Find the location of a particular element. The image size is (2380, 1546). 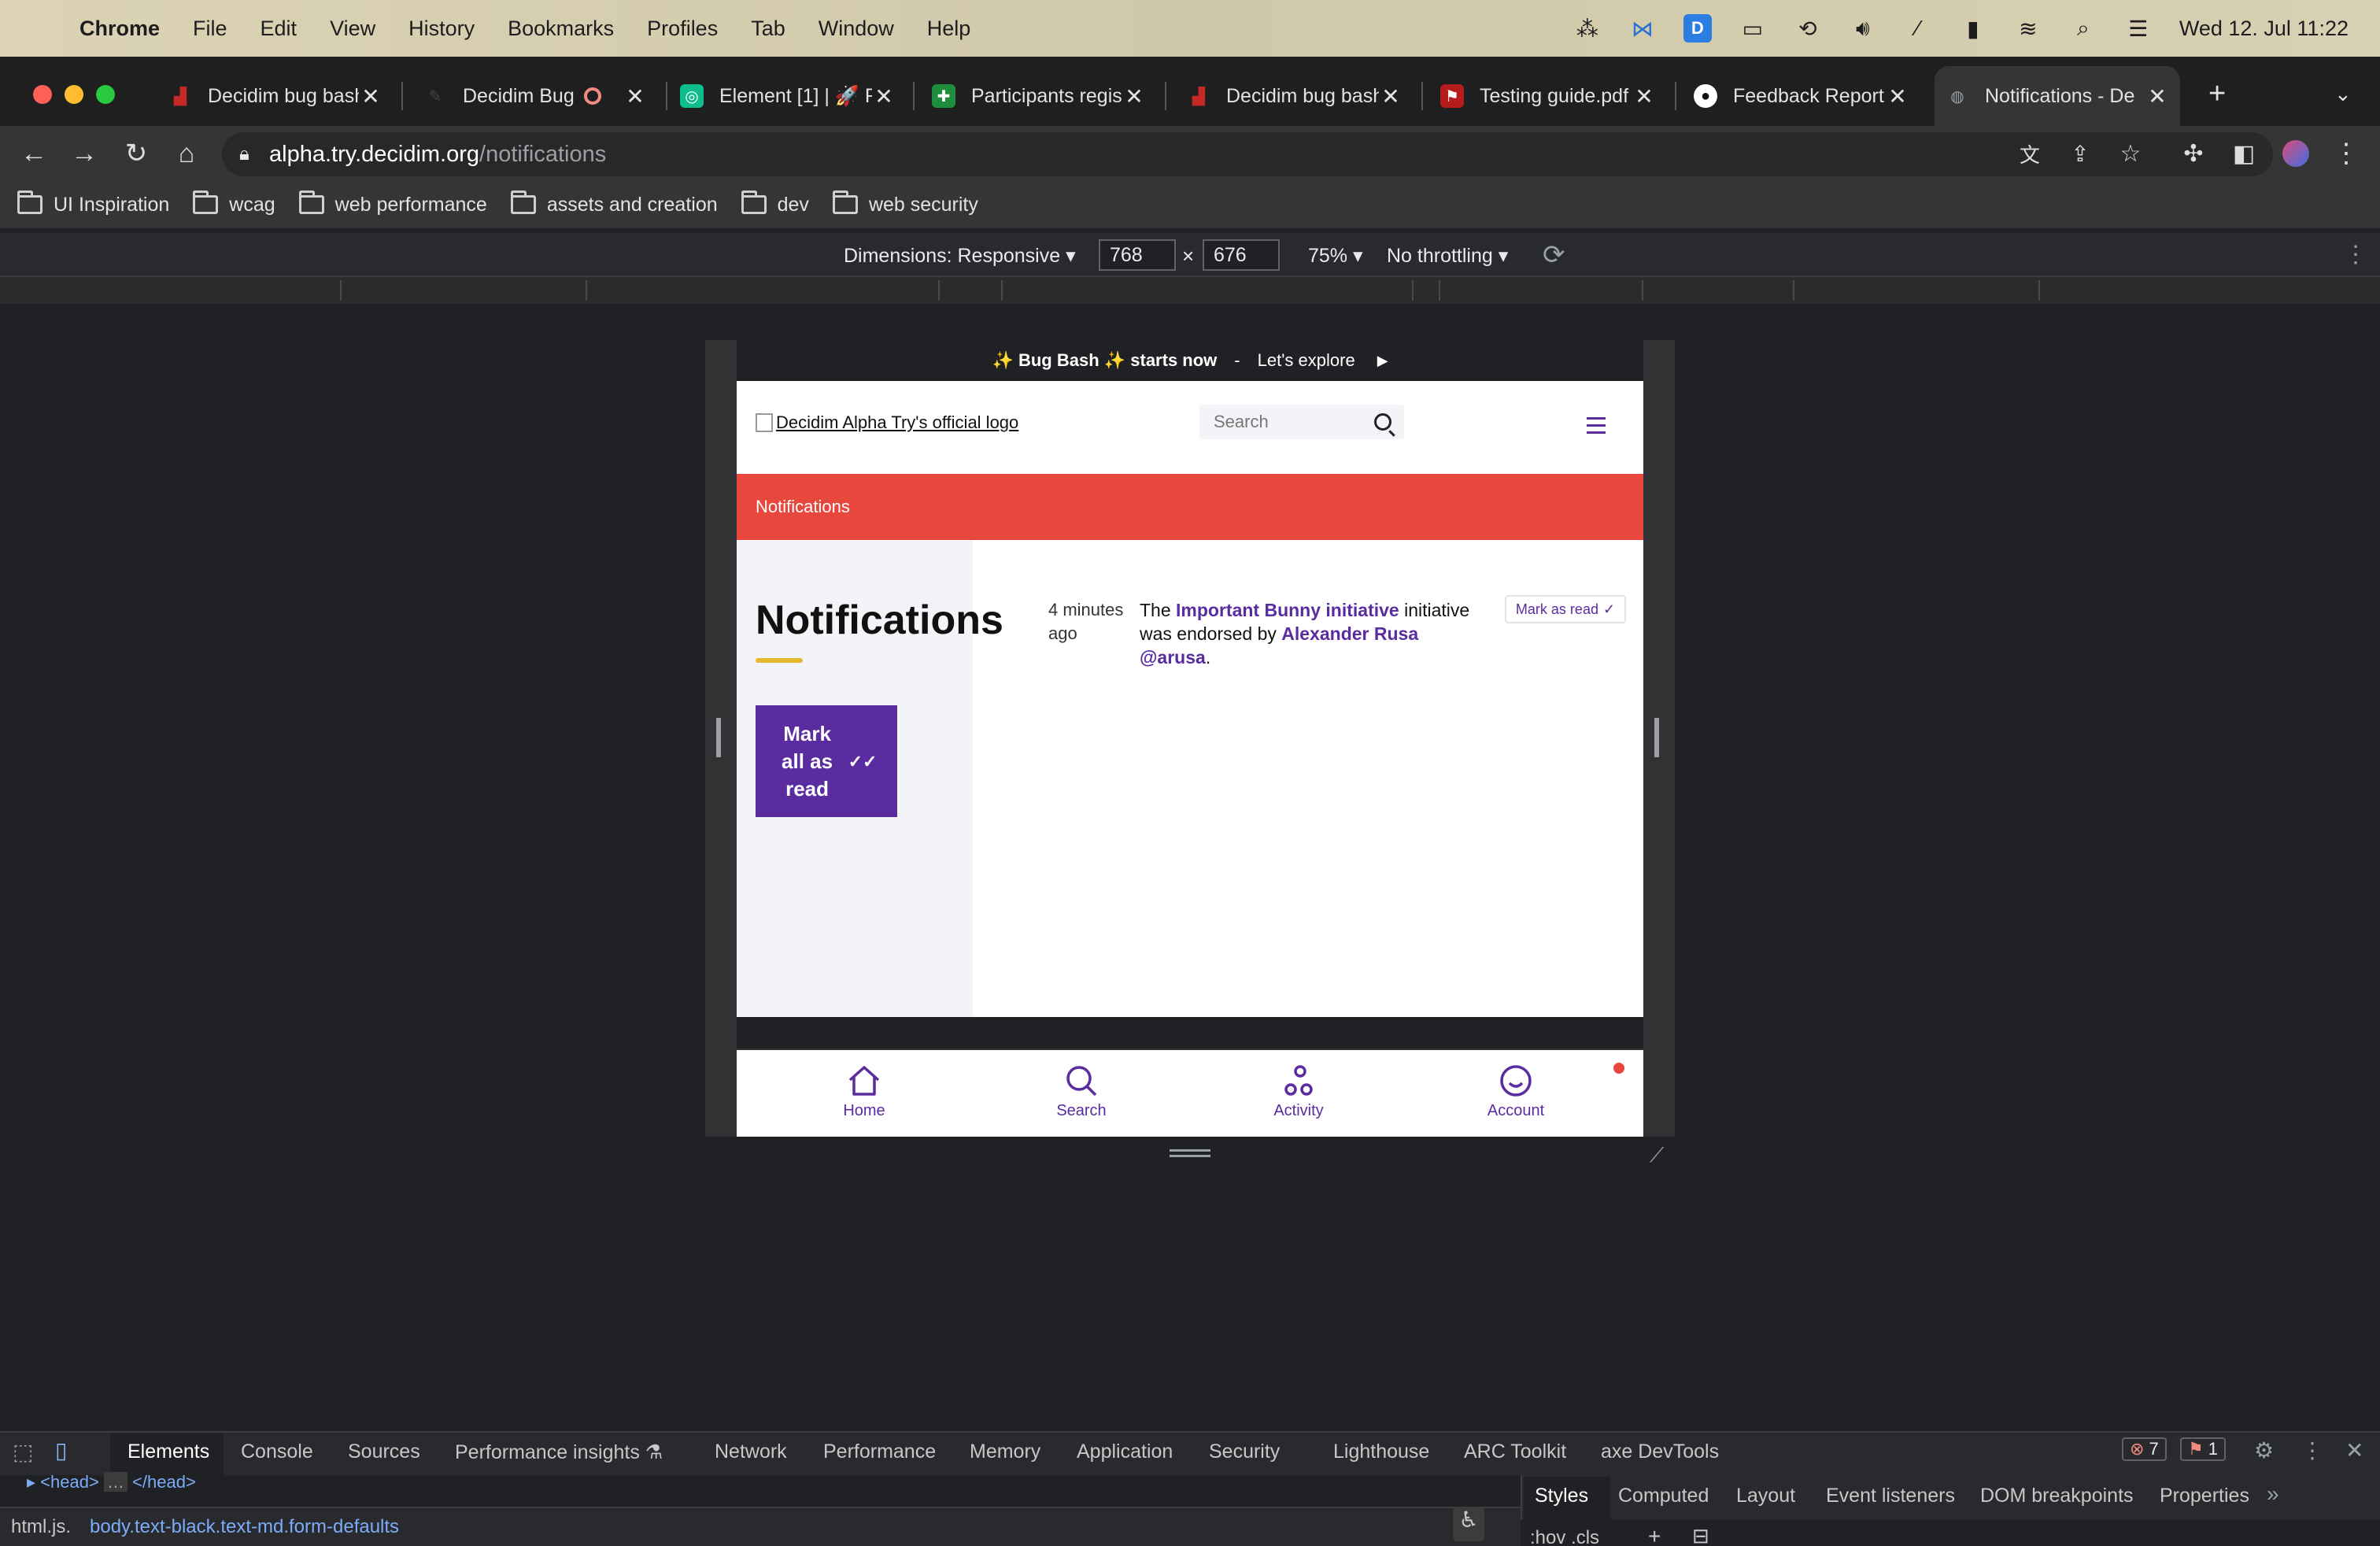

inspect-element-icon: ⬚ is located at coordinates (23, 1452).